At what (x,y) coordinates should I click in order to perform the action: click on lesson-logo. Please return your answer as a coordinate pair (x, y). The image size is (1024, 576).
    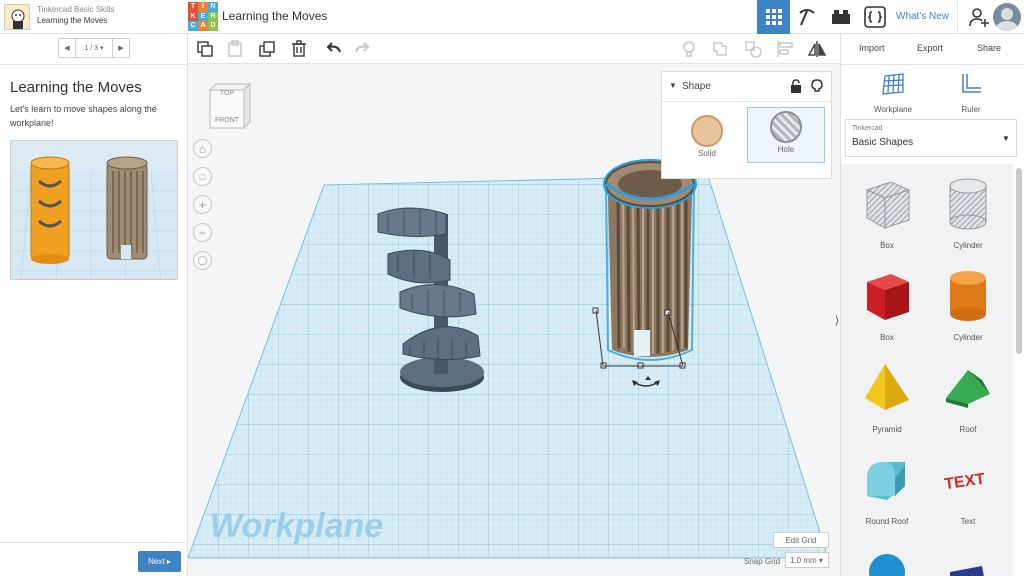
    Looking at the image, I should click on (17, 17).